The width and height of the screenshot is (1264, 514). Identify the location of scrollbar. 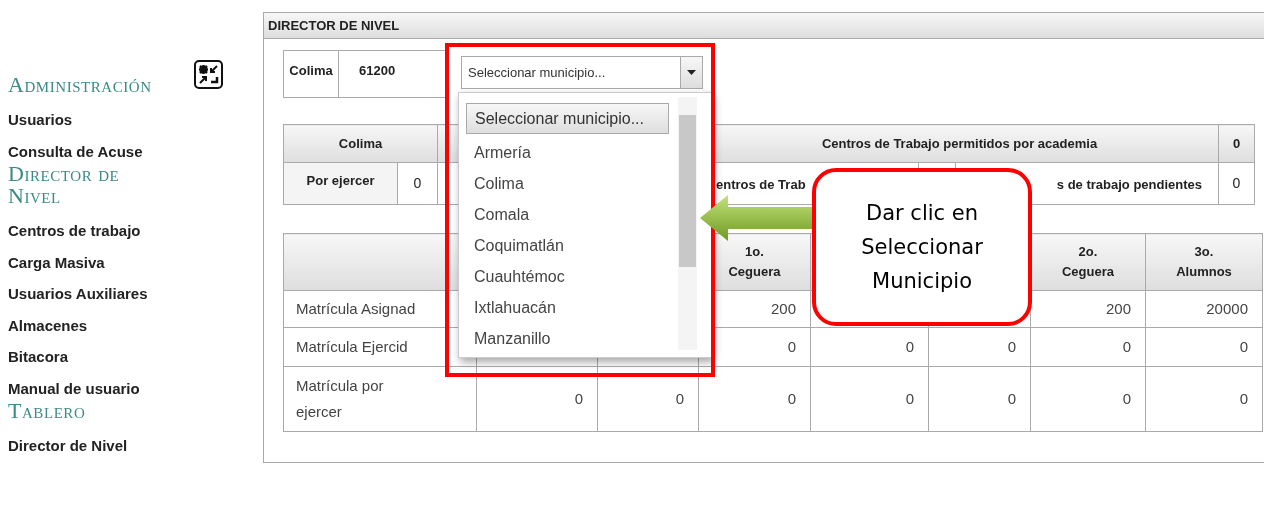
(687, 223).